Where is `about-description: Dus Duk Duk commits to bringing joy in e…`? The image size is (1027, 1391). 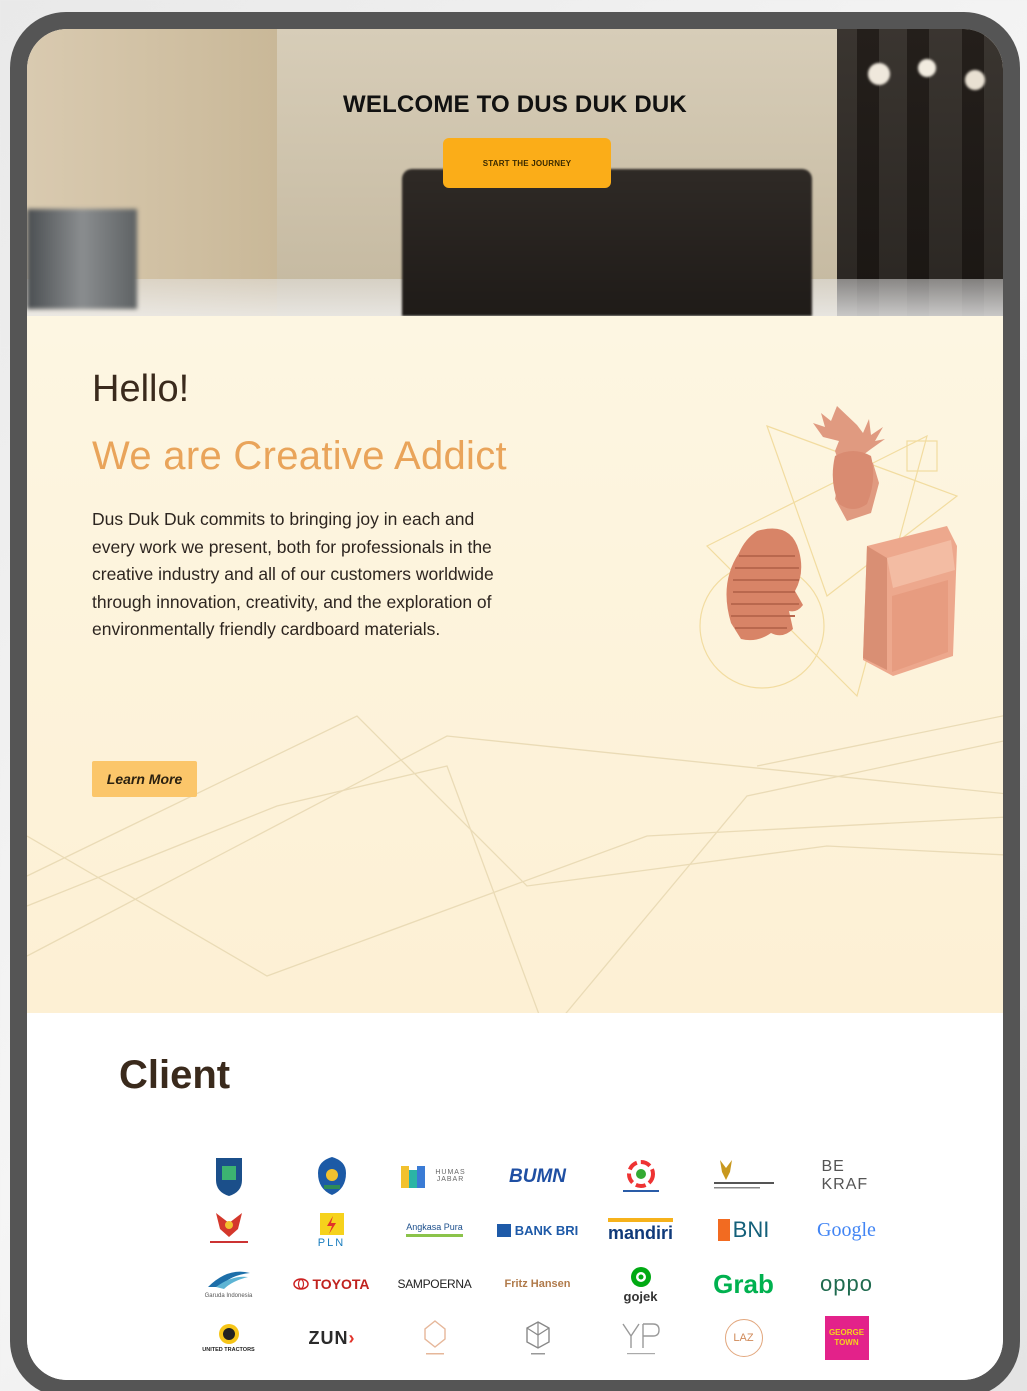 about-description: Dus Duk Duk commits to bringing joy in e… is located at coordinates (293, 574).